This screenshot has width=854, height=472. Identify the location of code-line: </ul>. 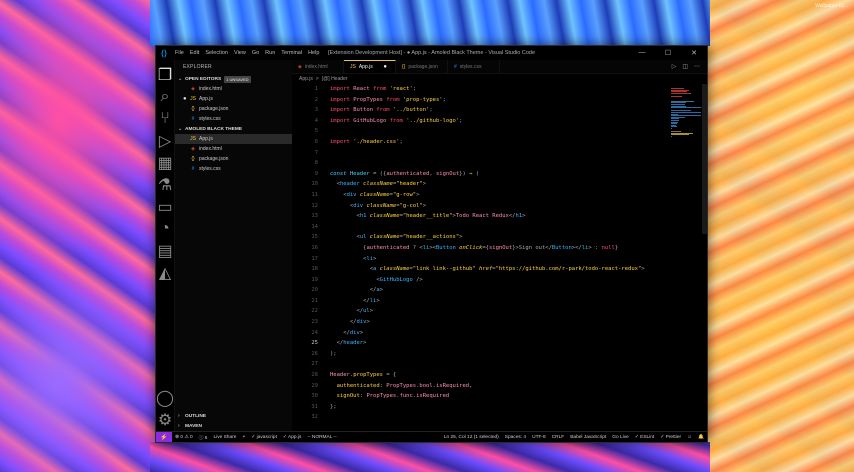
(498, 311).